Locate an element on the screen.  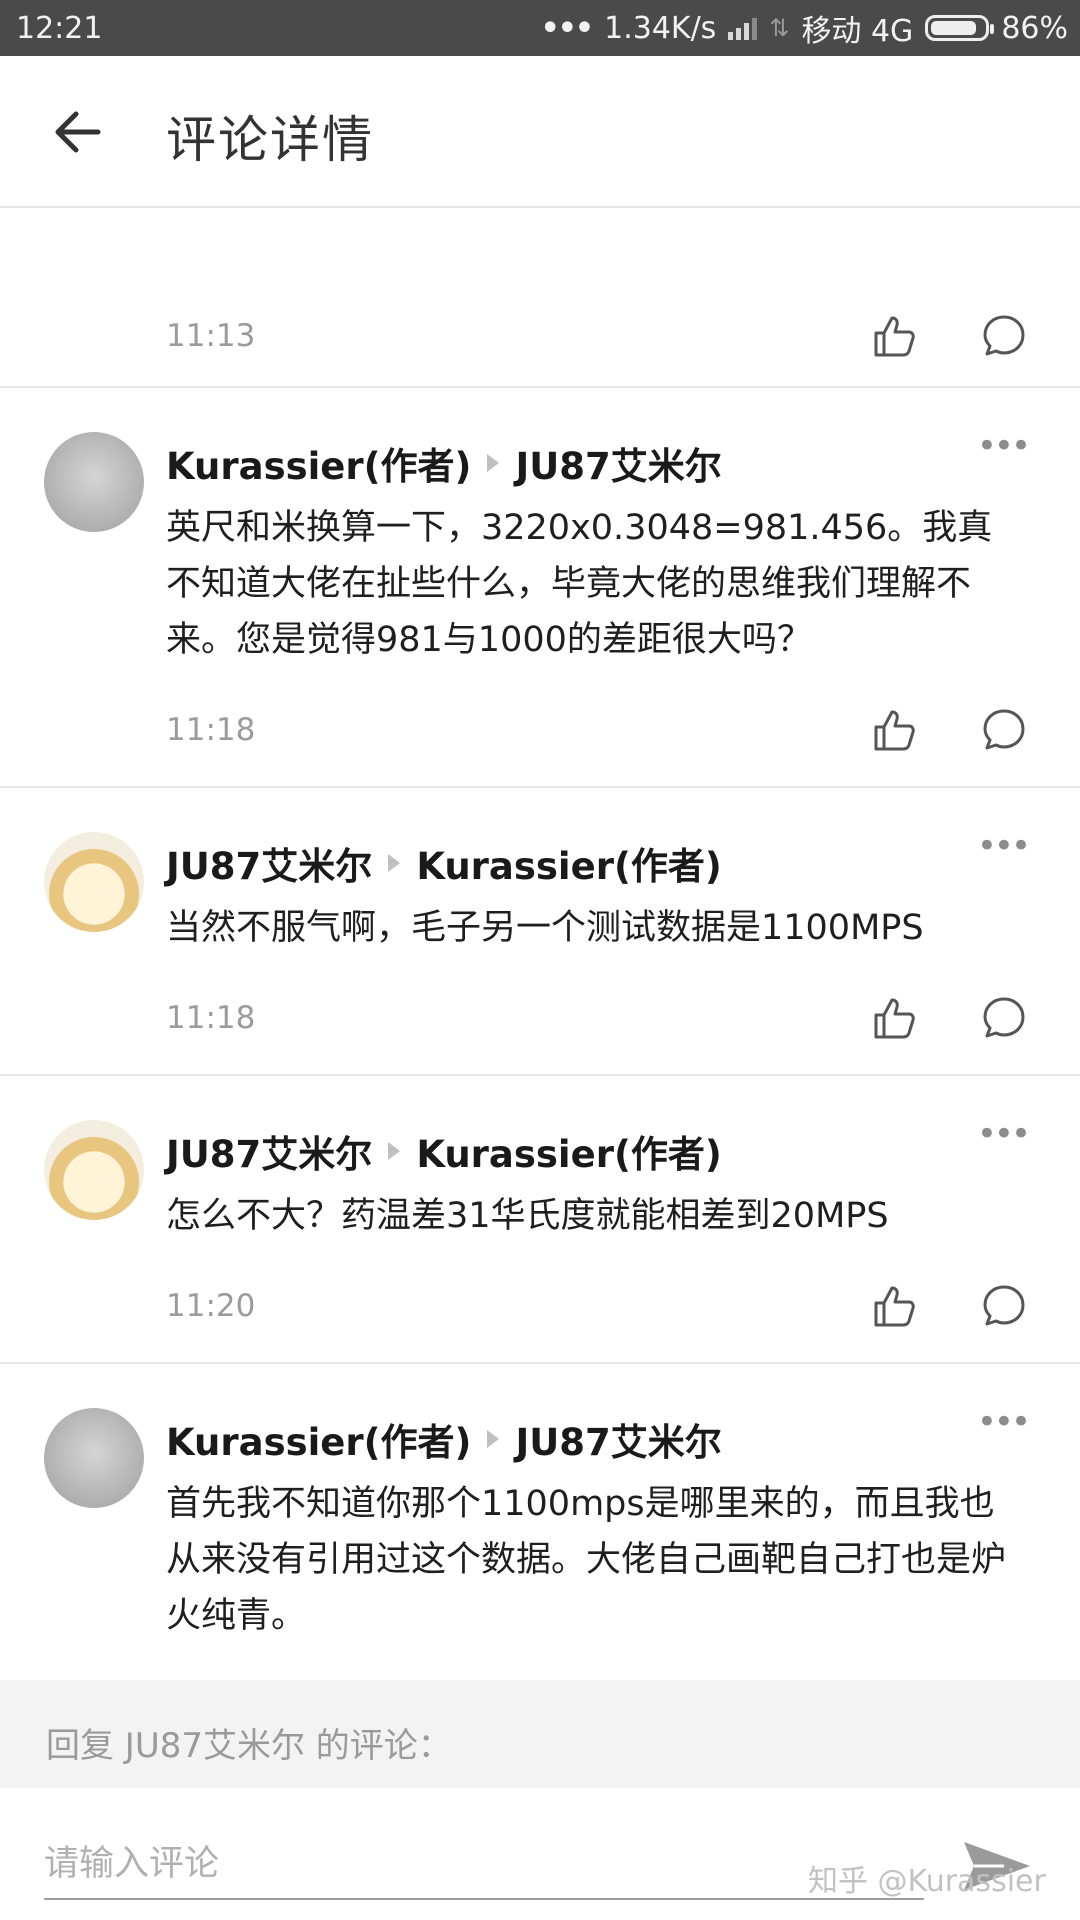
status-dots: ••• is located at coordinates (567, 28).